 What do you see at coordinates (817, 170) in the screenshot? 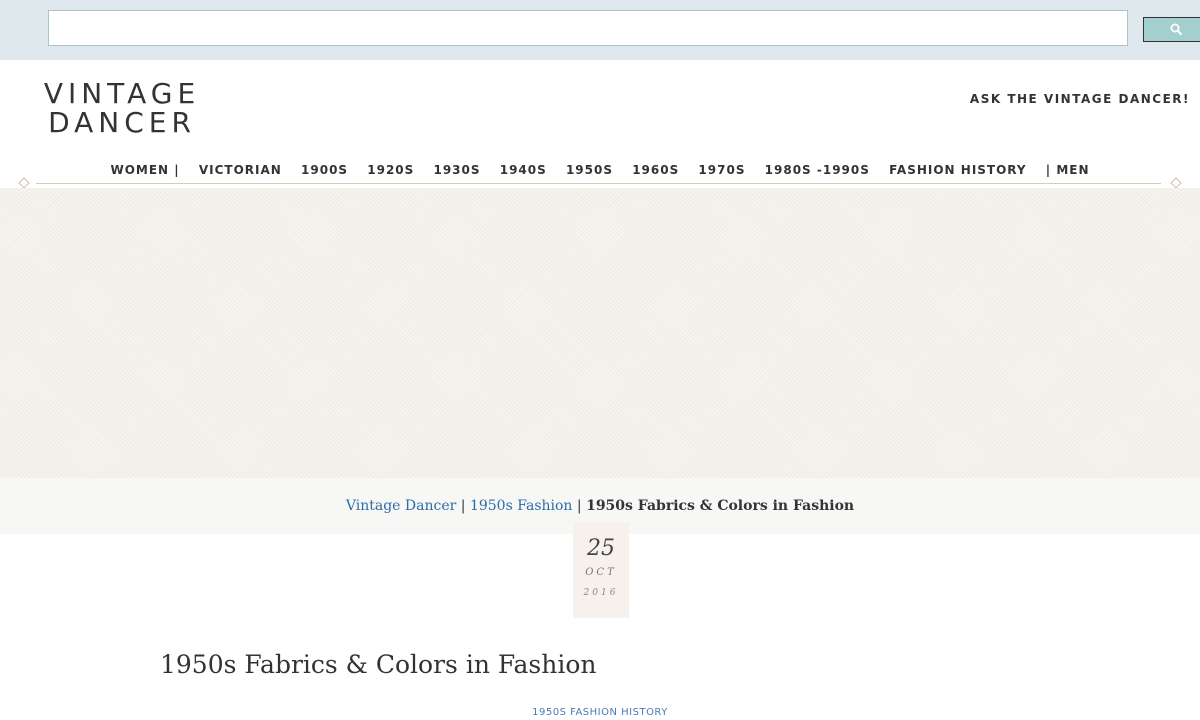
I see `nav-item-1980s-1990s: 1980S -1990S` at bounding box center [817, 170].